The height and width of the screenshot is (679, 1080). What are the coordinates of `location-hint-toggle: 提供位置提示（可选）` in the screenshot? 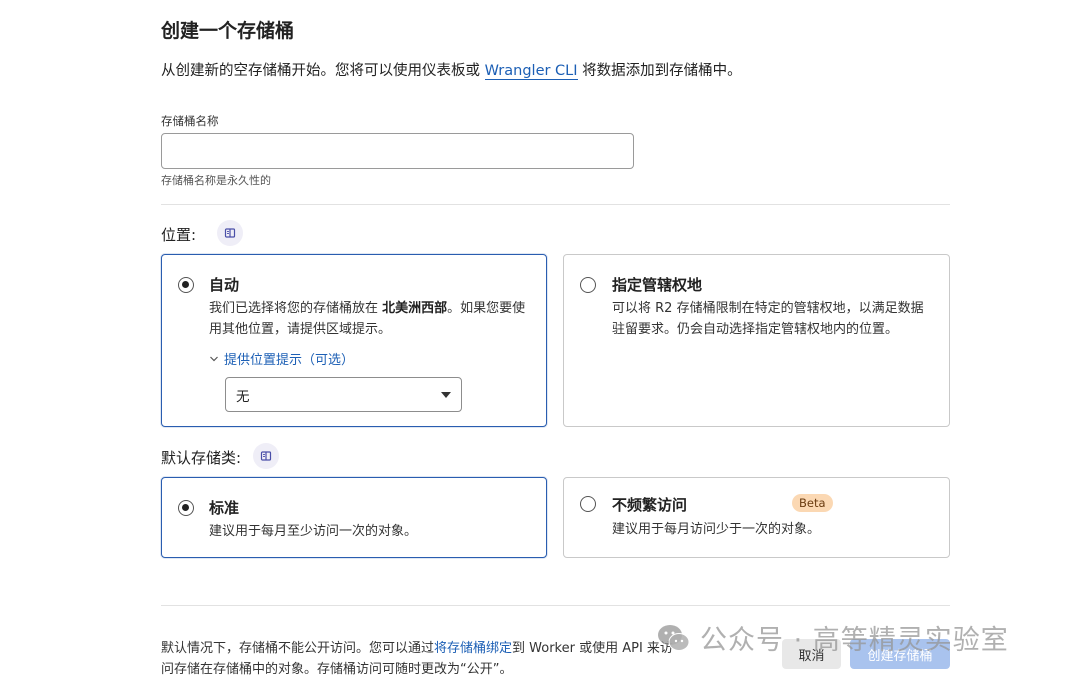 It's located at (281, 358).